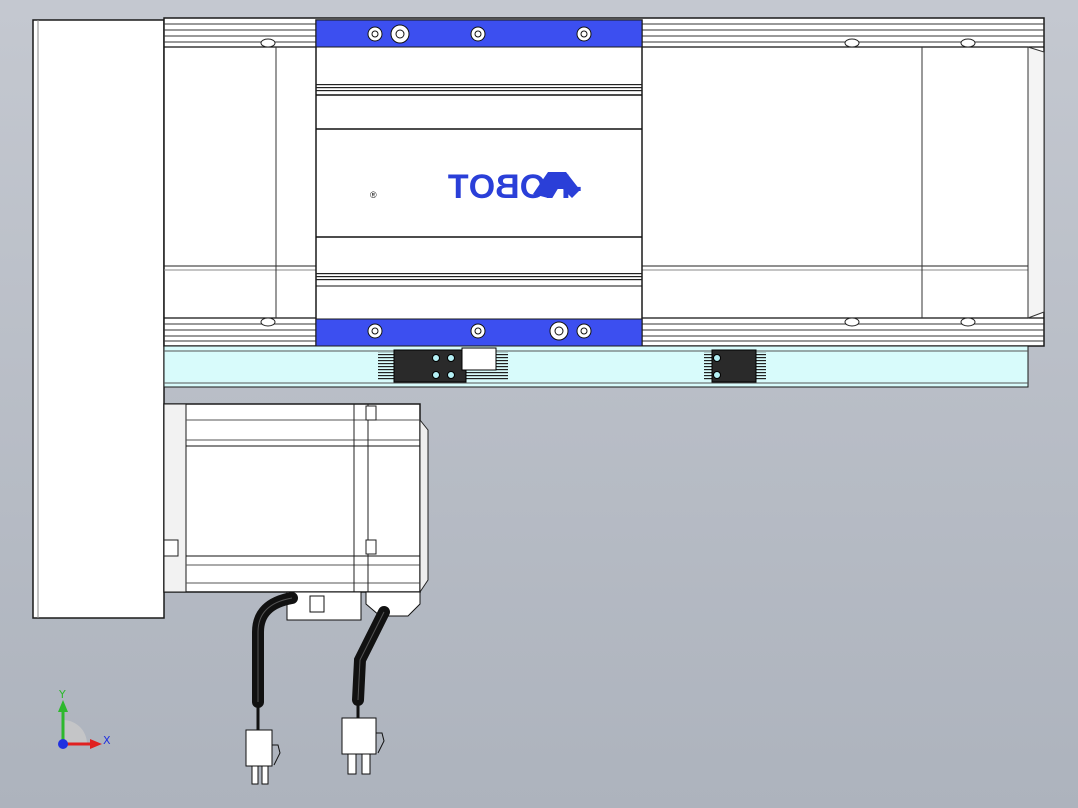 The height and width of the screenshot is (808, 1078). I want to click on x-axis-label: X, so click(107, 740).